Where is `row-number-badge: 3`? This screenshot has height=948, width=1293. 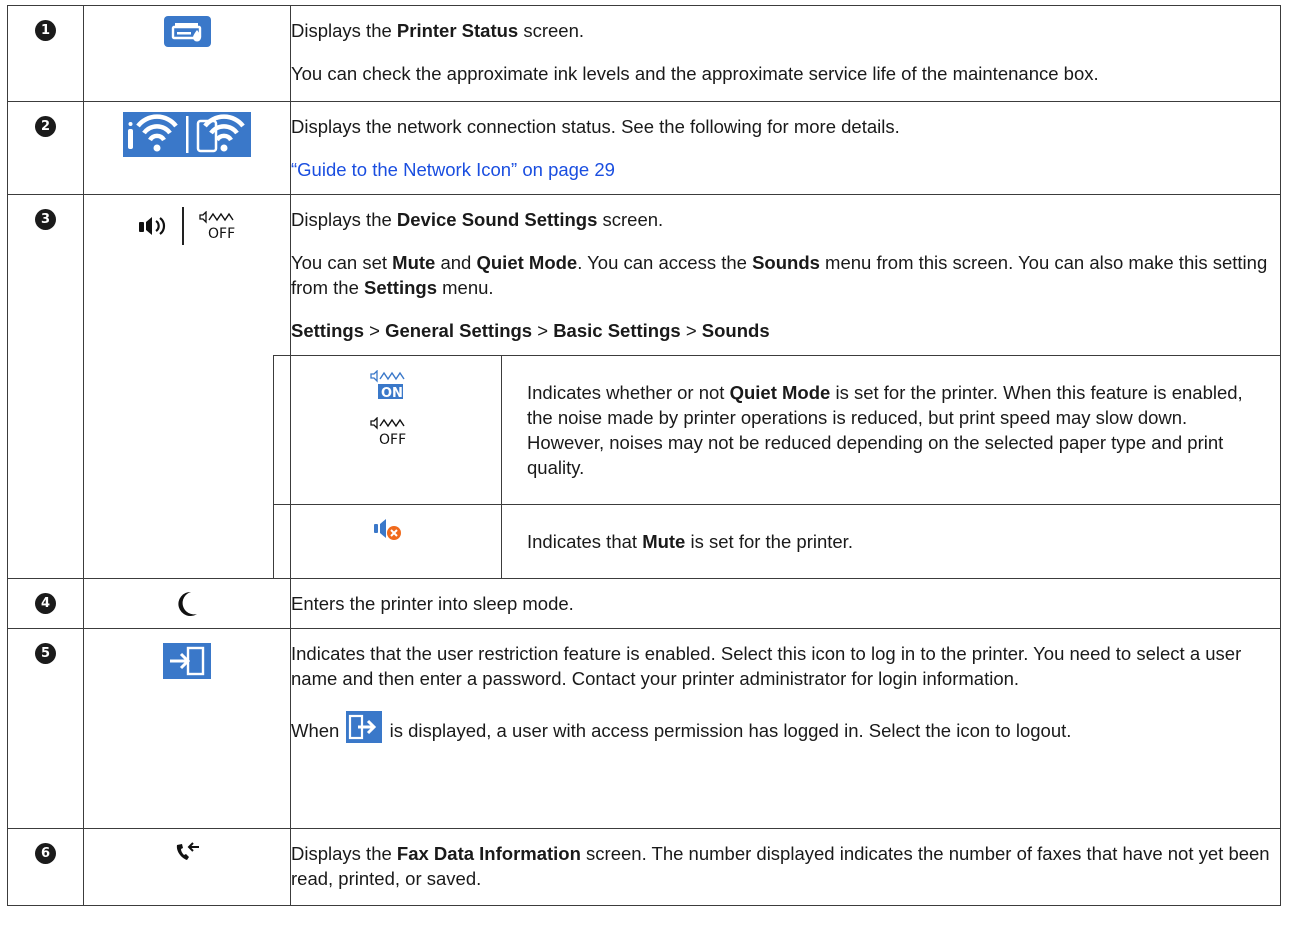 row-number-badge: 3 is located at coordinates (45, 219).